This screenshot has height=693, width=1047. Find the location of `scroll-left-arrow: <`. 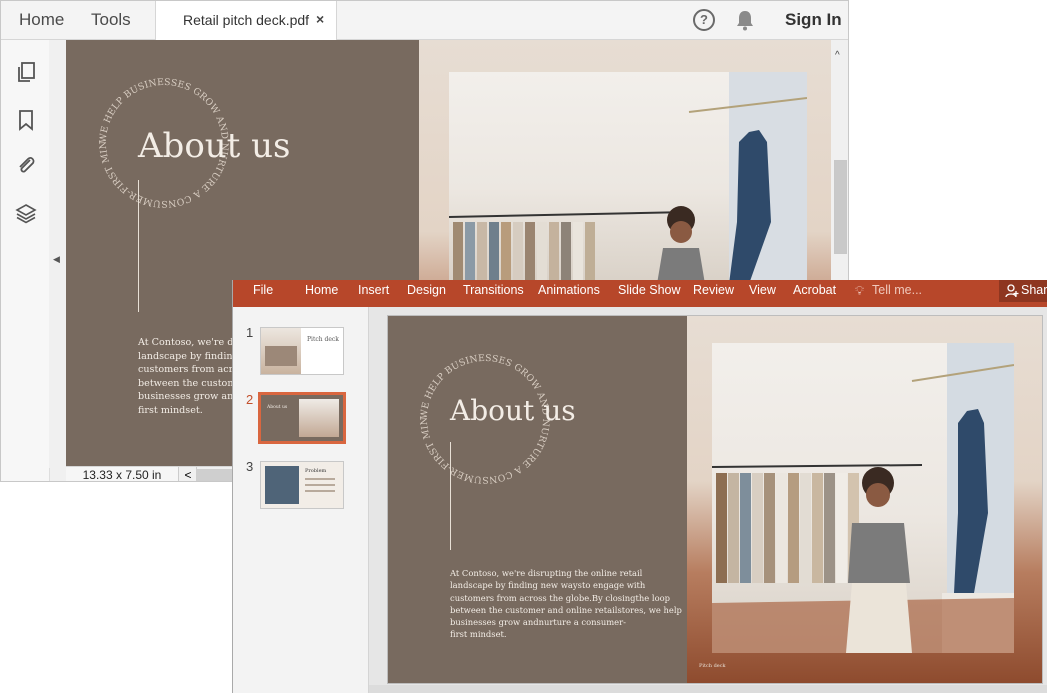

scroll-left-arrow: < is located at coordinates (188, 474).